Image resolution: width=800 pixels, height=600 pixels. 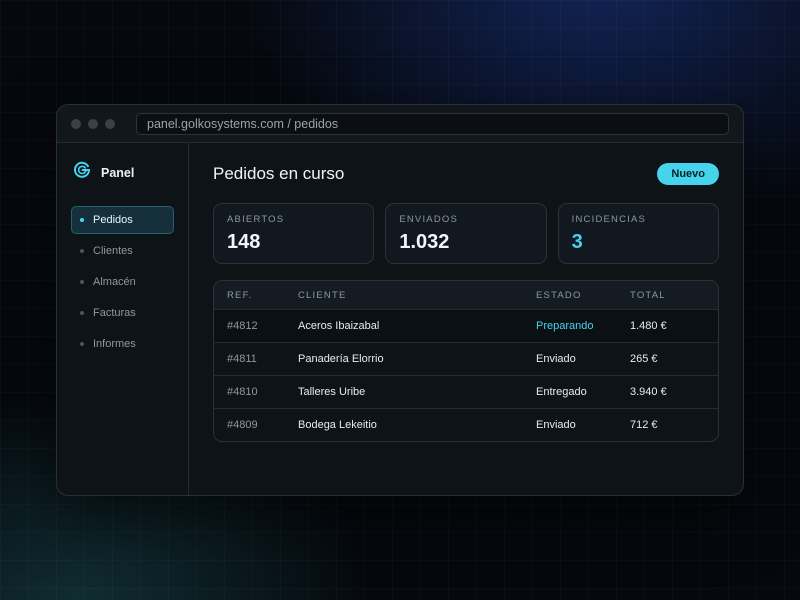 What do you see at coordinates (337, 425) in the screenshot?
I see `order-client: Bodega Lekeitio` at bounding box center [337, 425].